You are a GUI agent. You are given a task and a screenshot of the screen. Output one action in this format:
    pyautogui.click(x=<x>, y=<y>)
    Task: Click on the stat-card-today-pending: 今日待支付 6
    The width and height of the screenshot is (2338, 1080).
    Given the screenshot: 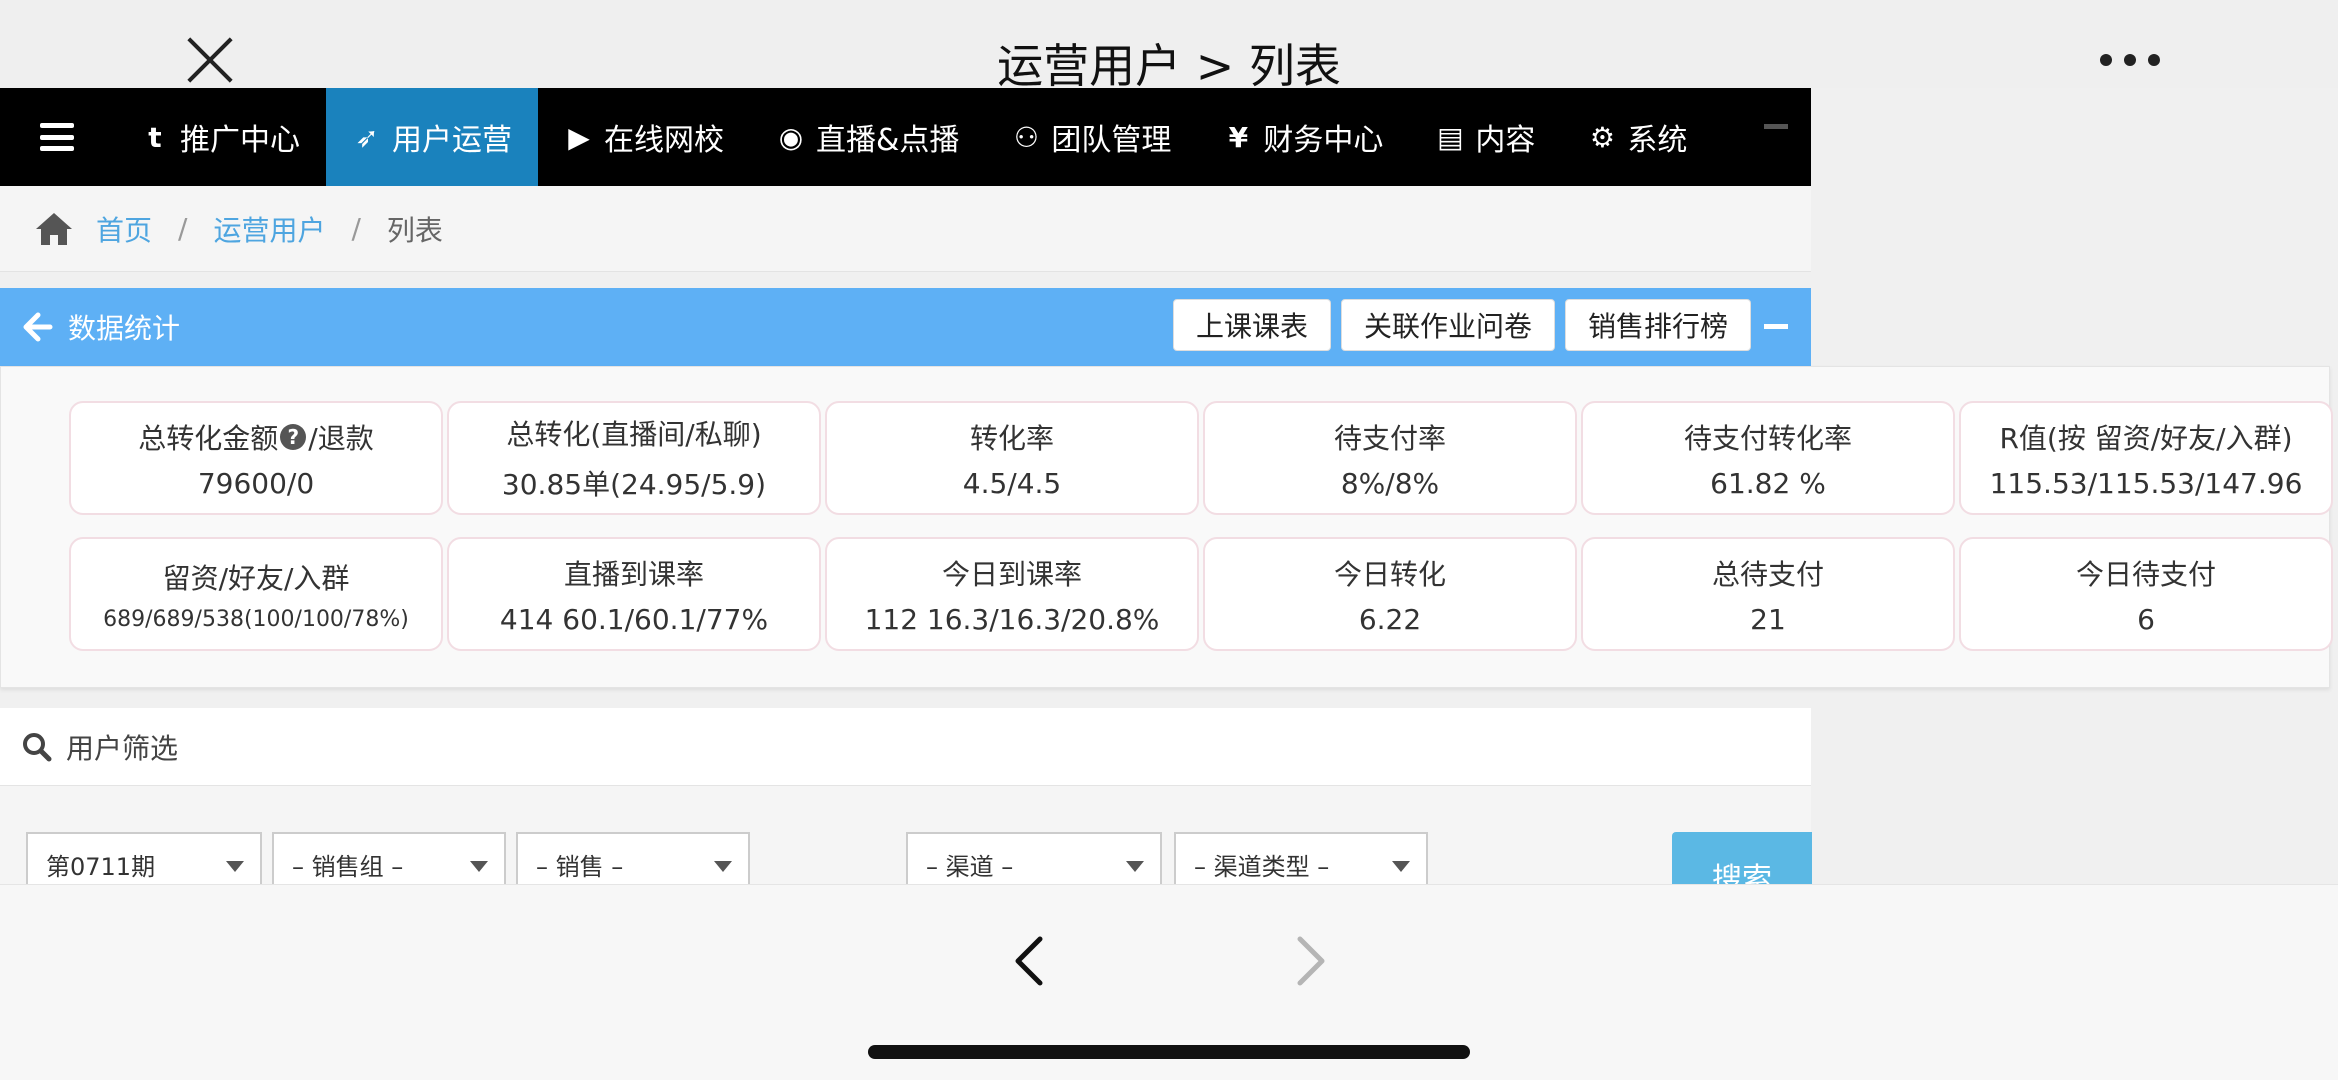 What is the action you would take?
    pyautogui.click(x=2146, y=594)
    